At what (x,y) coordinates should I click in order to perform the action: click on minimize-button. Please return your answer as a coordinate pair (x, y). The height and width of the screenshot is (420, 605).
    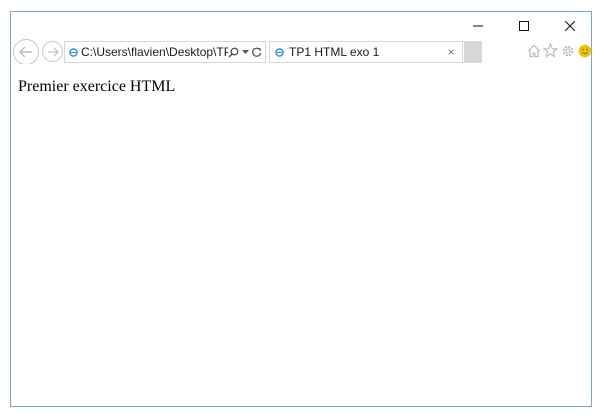
    Looking at the image, I should click on (477, 26).